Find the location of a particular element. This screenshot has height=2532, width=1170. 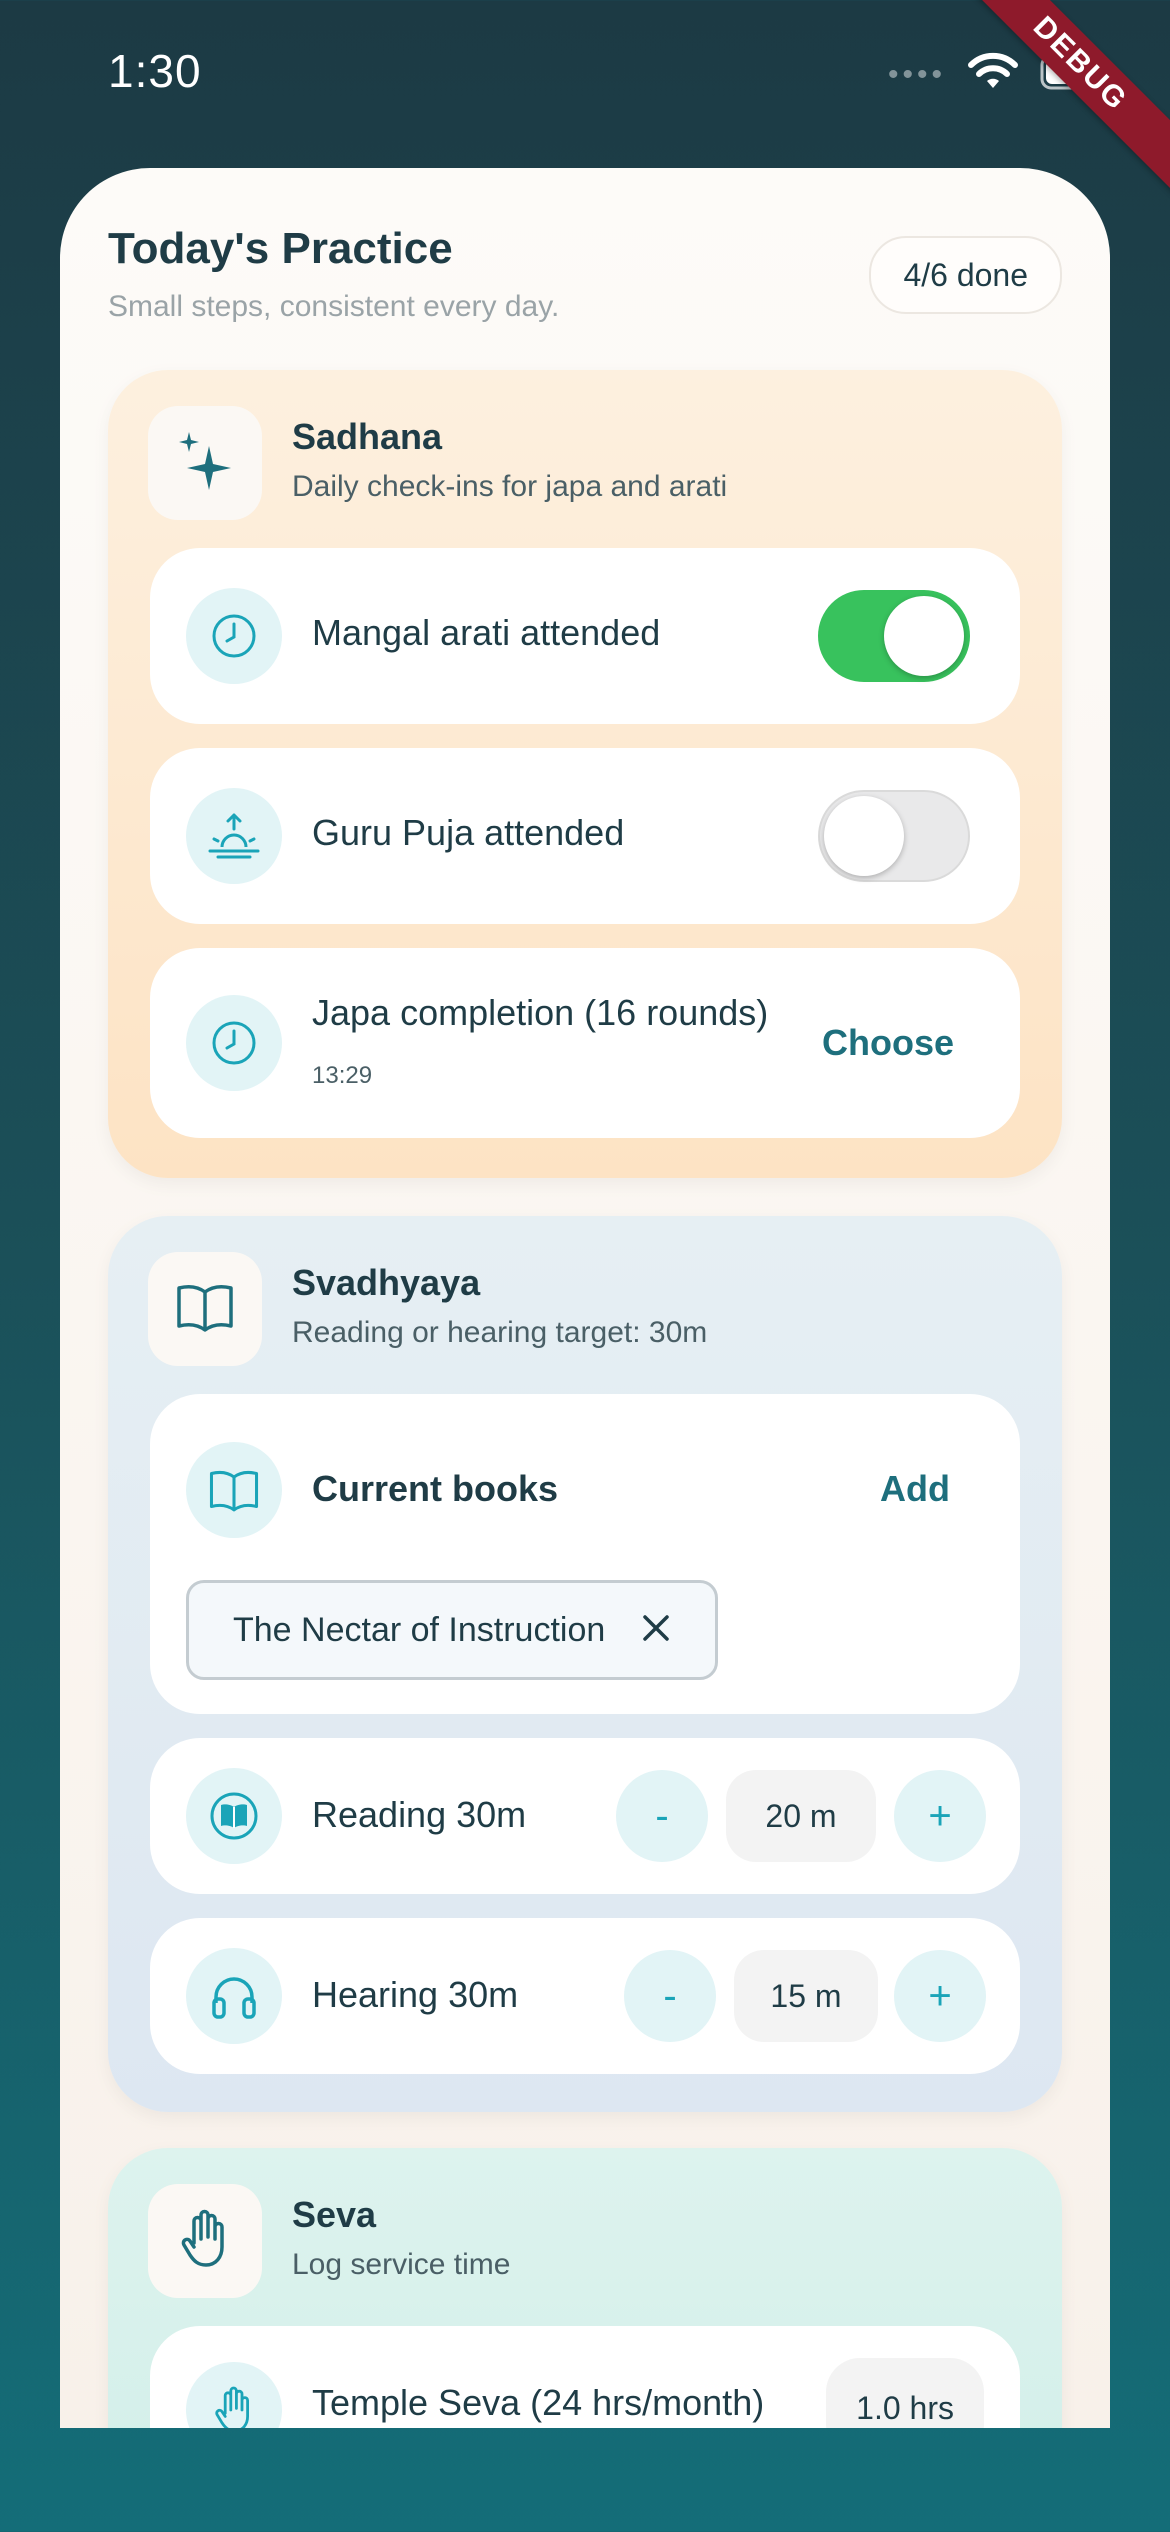

sadhana-title: Sadhana is located at coordinates (367, 436).